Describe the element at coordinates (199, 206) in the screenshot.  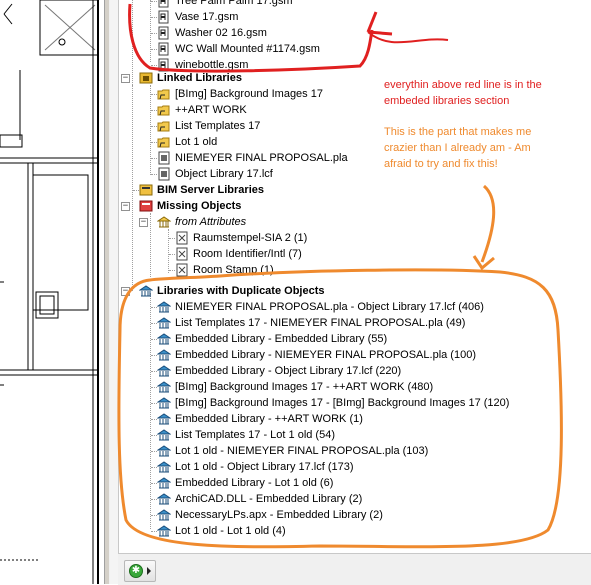
I see `node-label: Missing Objects` at that location.